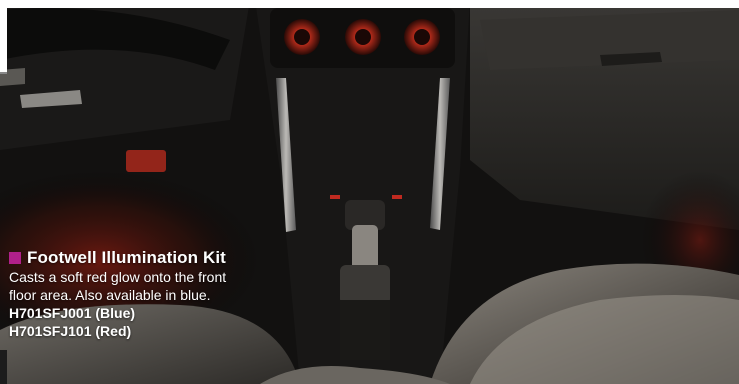 The height and width of the screenshot is (384, 739). Describe the element at coordinates (15, 258) in the screenshot. I see `square-bullet-icon` at that location.